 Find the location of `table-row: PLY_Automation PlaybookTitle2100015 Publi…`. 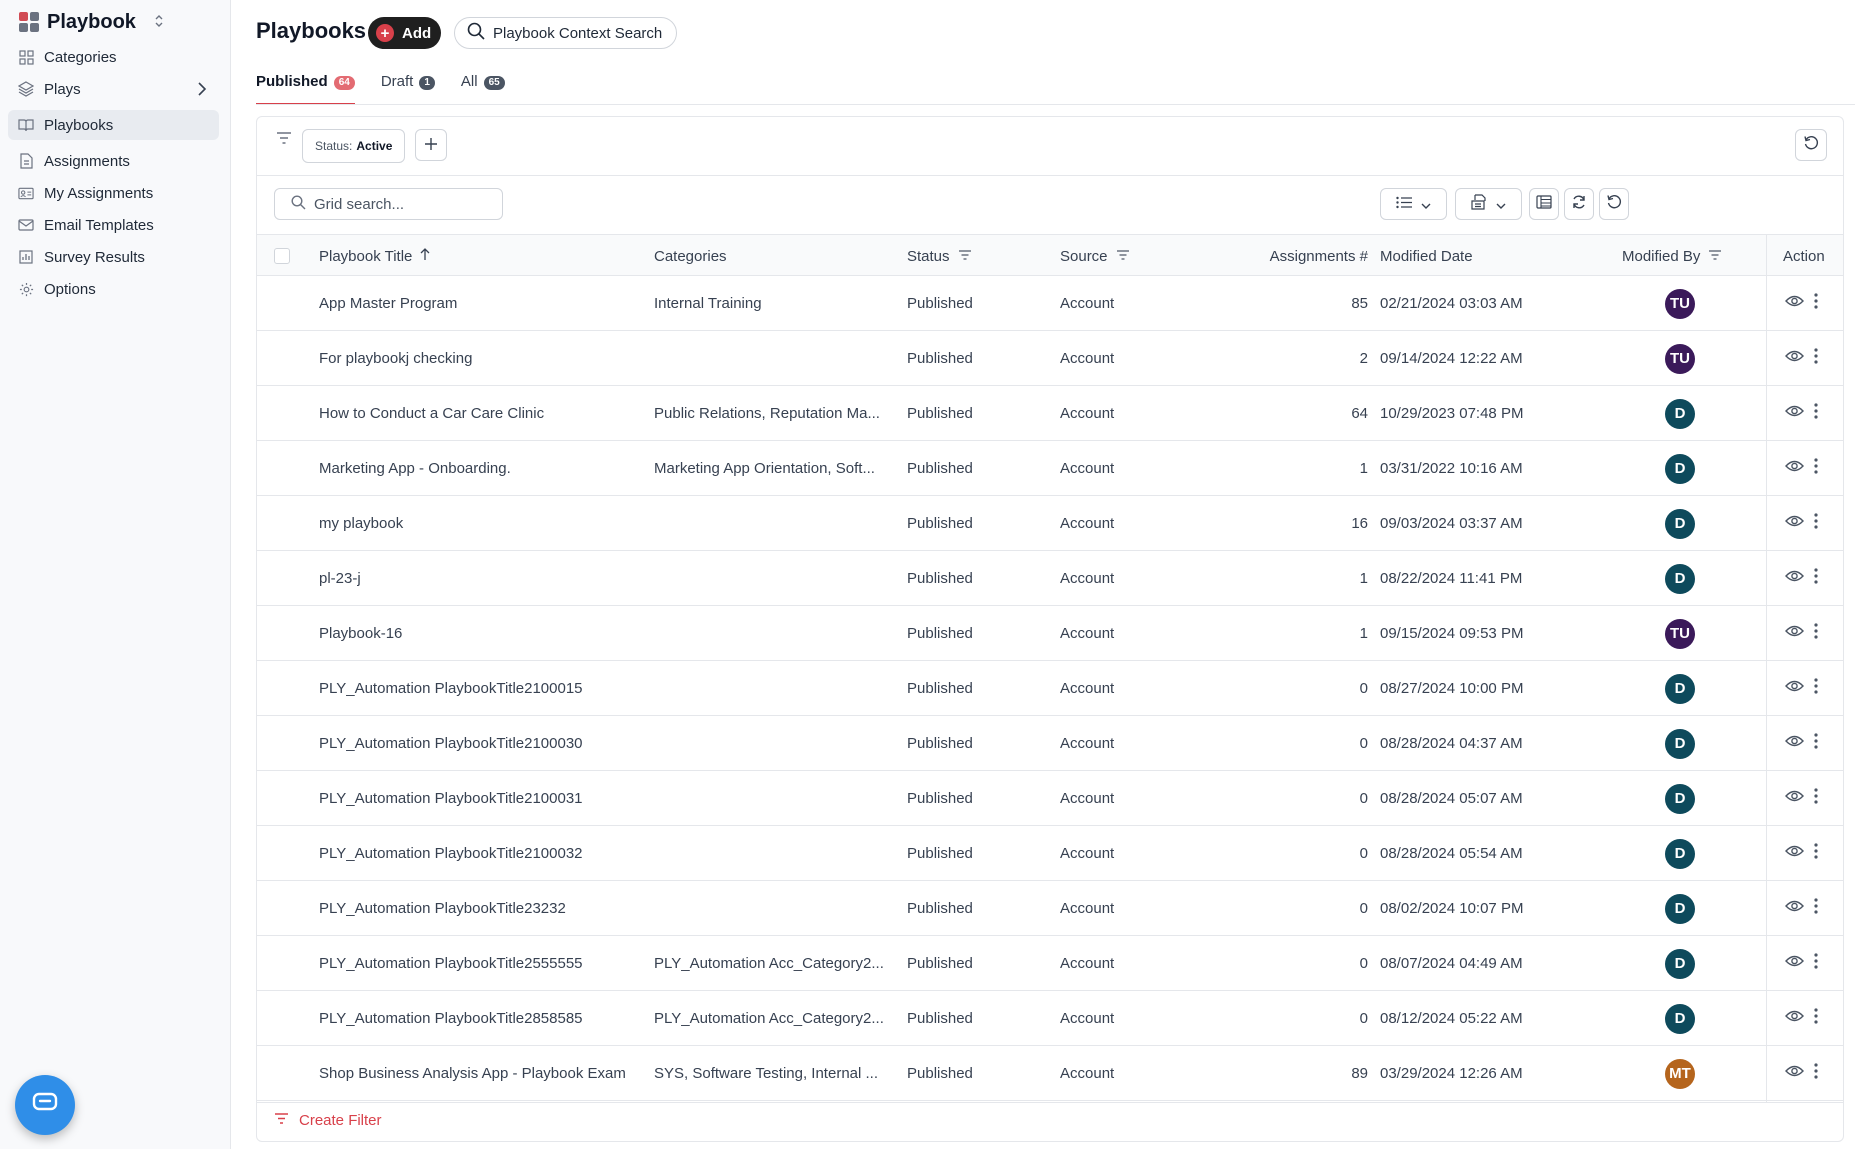

table-row: PLY_Automation PlaybookTitle2100015 Publi… is located at coordinates (1050, 688).